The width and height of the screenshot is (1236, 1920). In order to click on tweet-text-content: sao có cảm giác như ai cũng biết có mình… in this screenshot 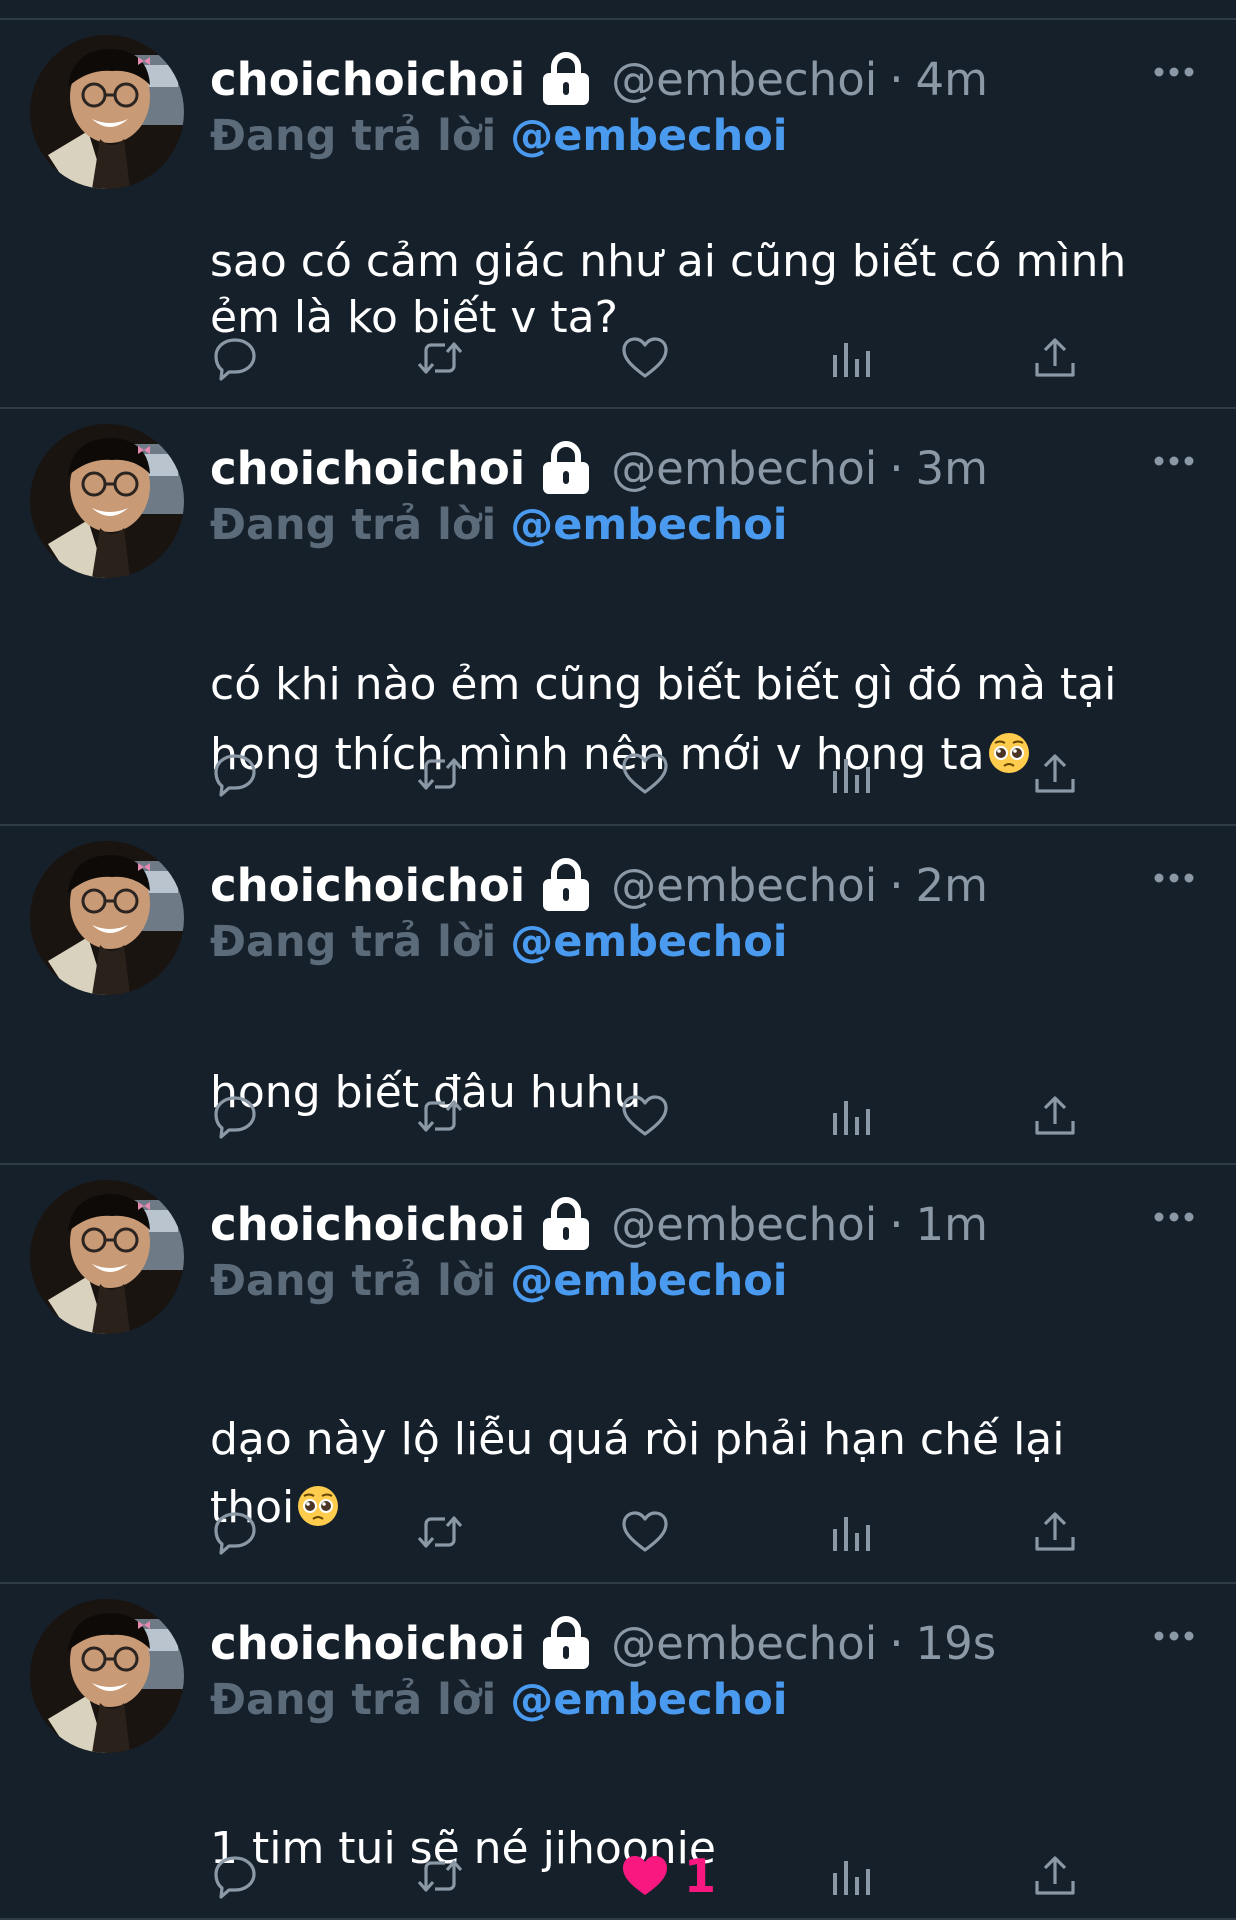, I will do `click(668, 289)`.